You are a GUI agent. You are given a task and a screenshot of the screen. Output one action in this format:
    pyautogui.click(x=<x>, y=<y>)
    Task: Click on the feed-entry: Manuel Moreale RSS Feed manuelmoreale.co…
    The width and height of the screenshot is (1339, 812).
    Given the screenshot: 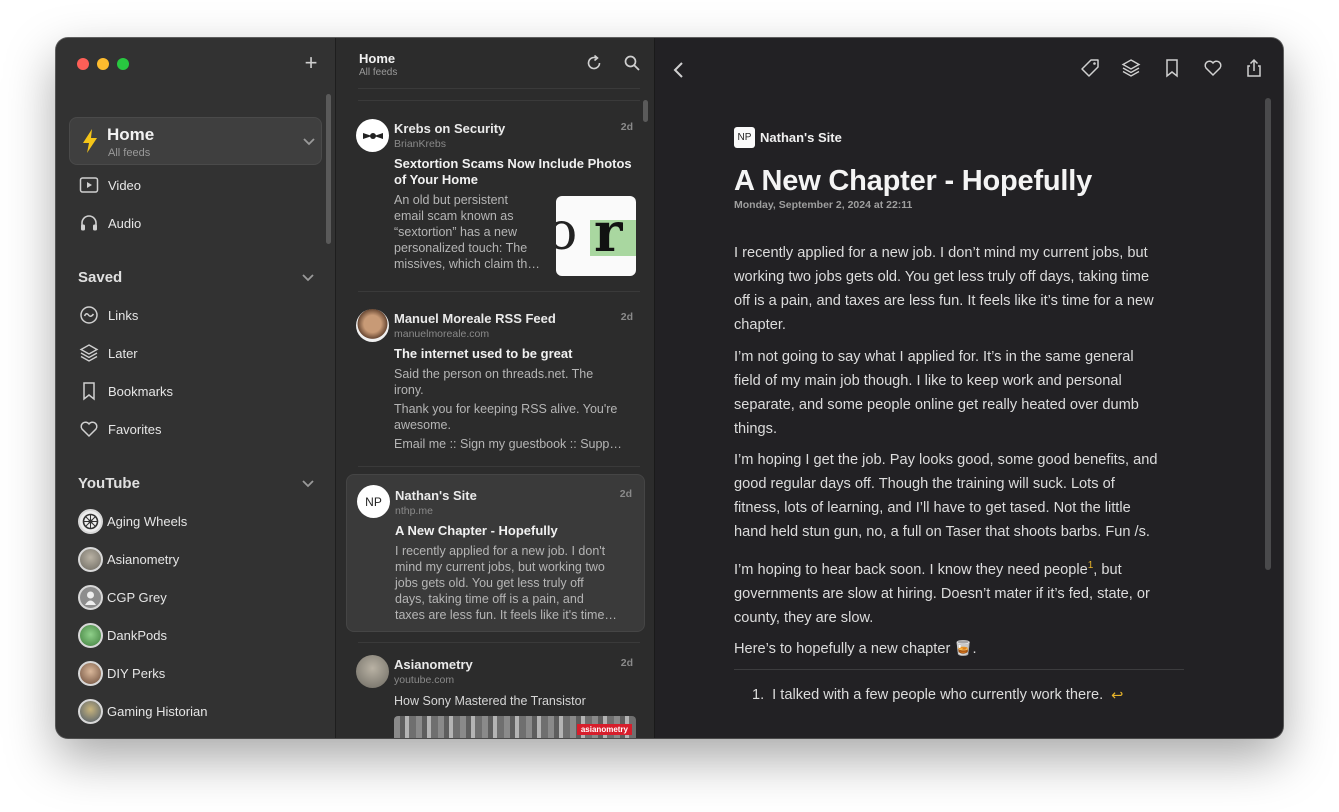 What is the action you would take?
    pyautogui.click(x=495, y=383)
    